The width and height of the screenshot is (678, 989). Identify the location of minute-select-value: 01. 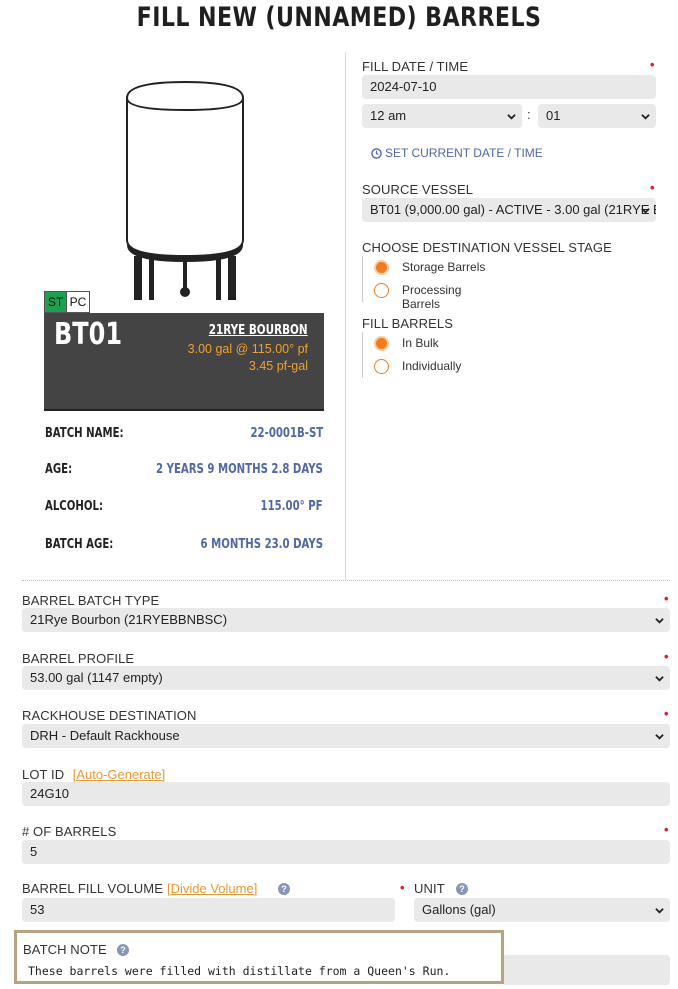
(553, 115).